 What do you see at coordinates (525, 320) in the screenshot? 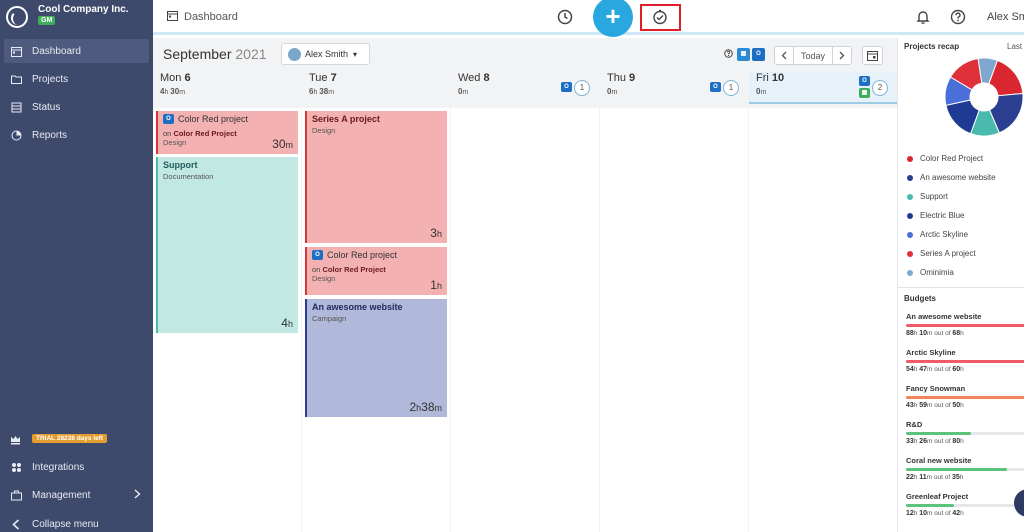
I see `day-column-wed` at bounding box center [525, 320].